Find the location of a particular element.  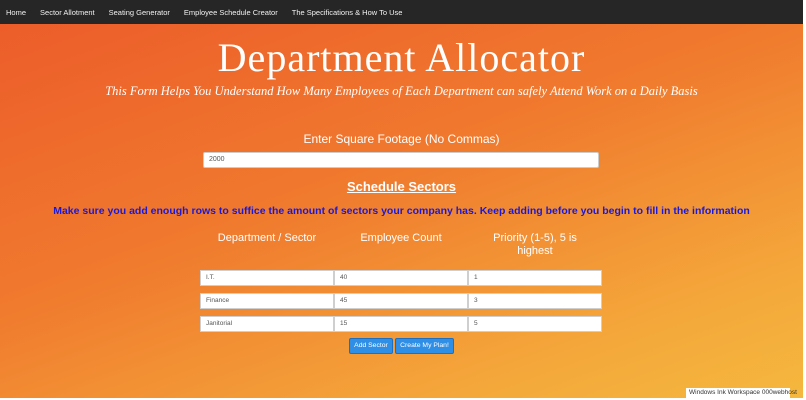

row-3-priority-input: 5 is located at coordinates (535, 324).